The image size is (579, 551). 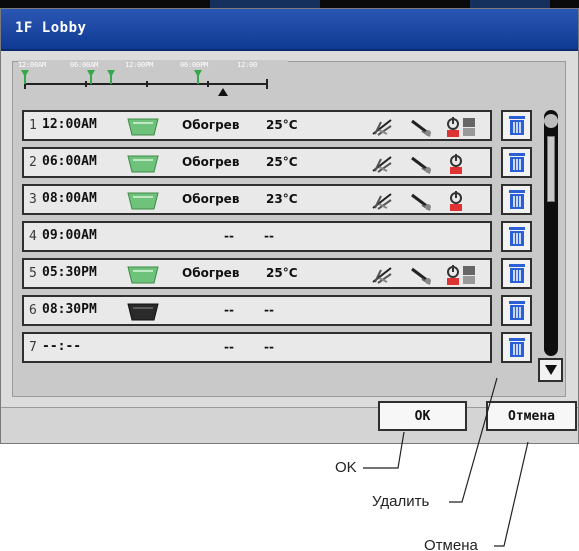 I want to click on callout-delete: Удалить, so click(x=401, y=501).